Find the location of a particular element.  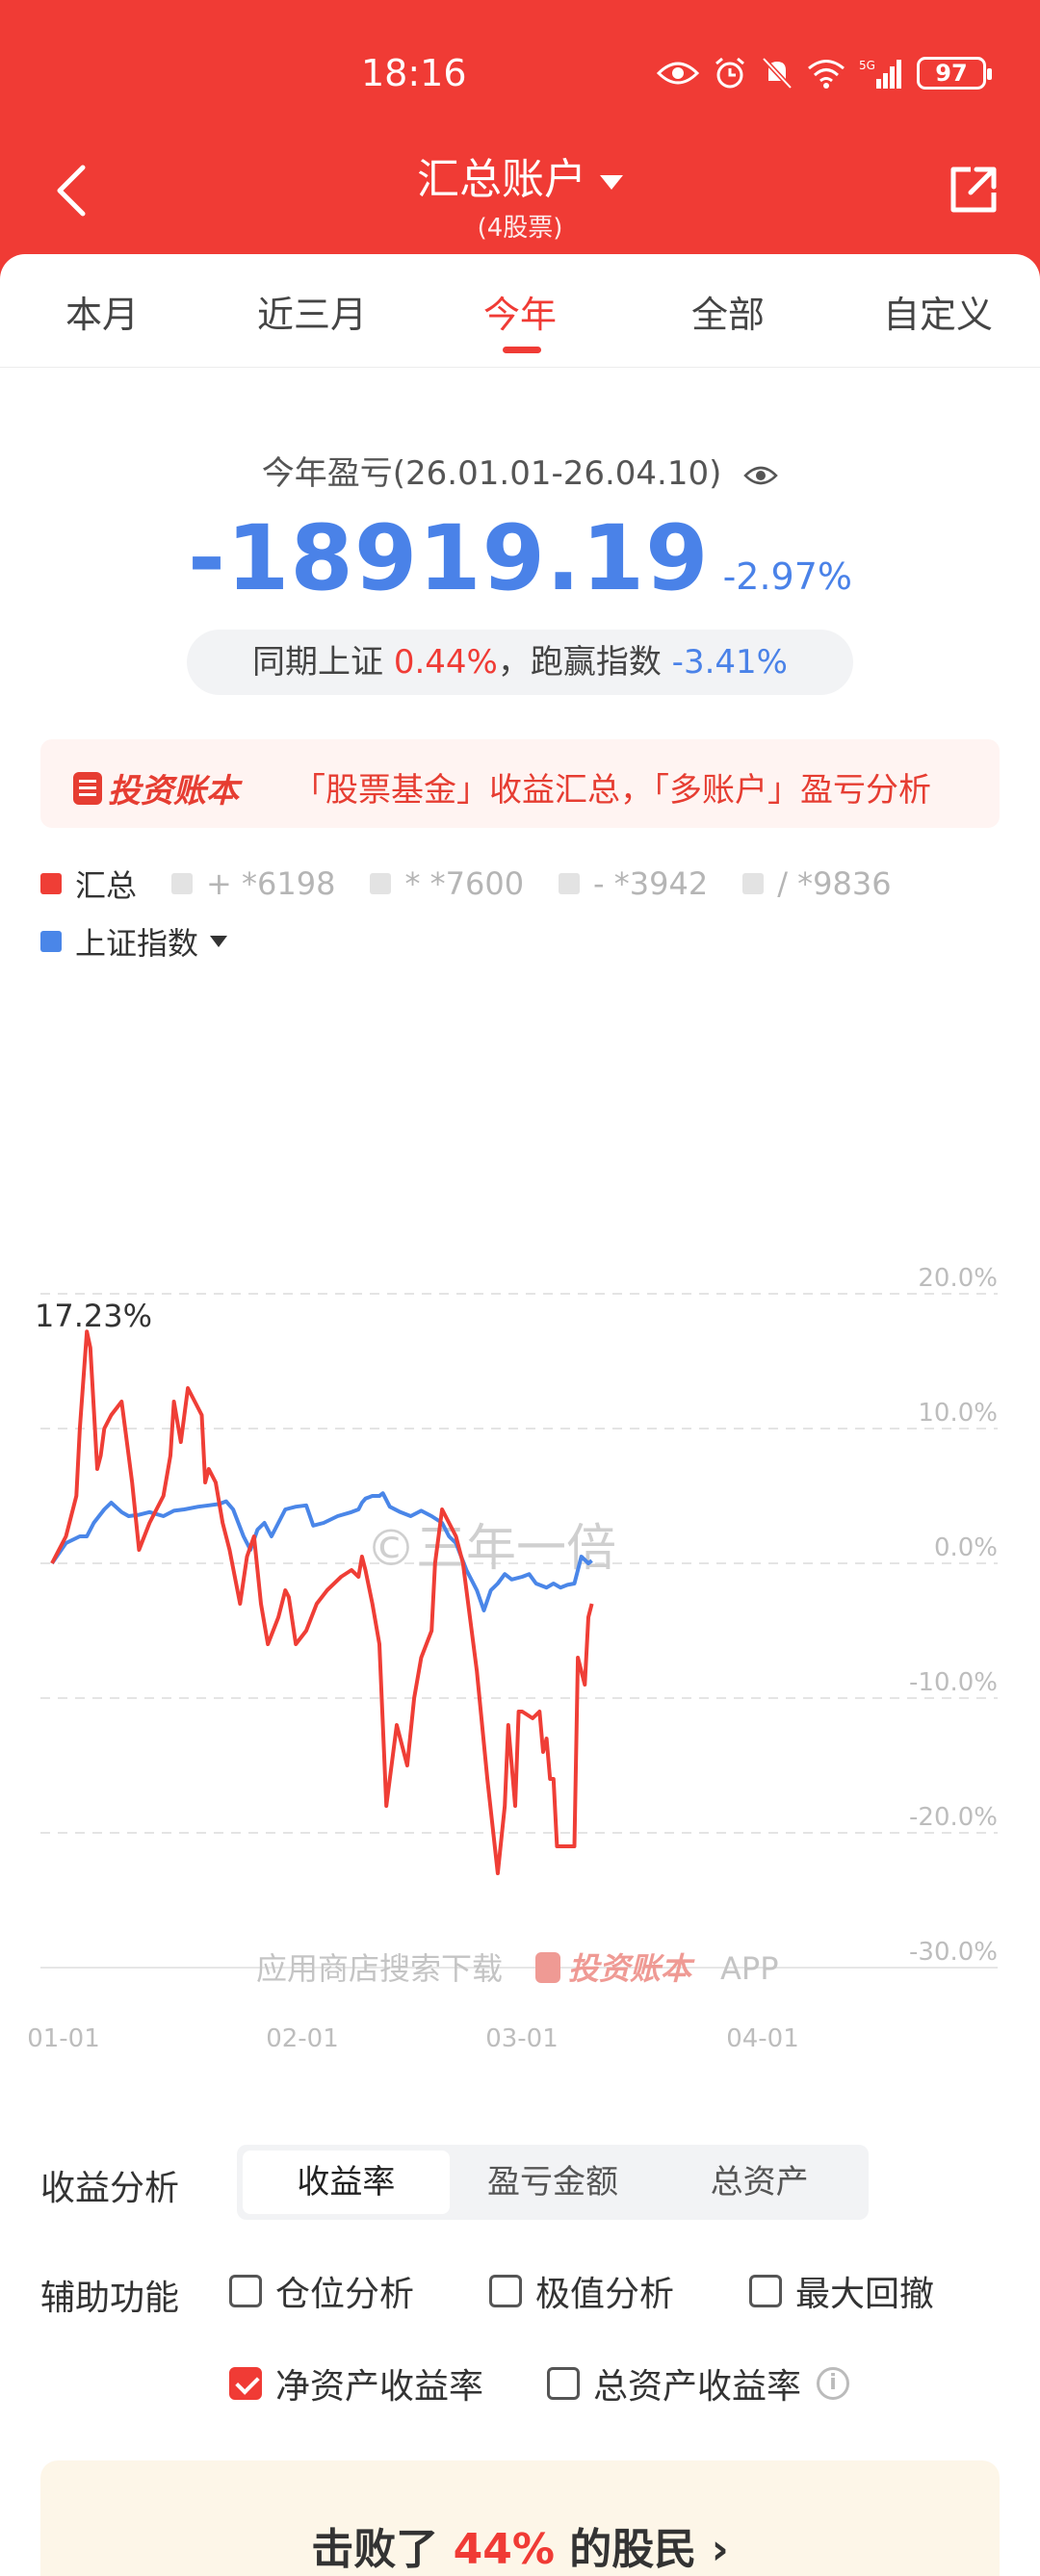

status-time: 18:16 is located at coordinates (414, 73).